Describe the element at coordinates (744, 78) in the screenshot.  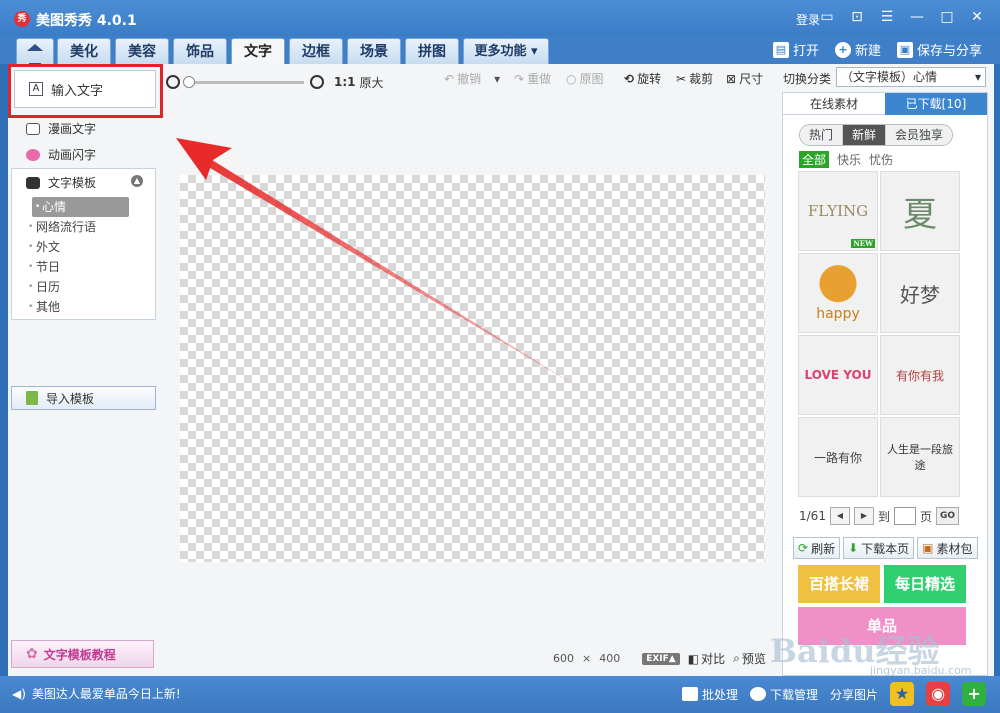
I see `size-button: ⊠ 尺寸` at that location.